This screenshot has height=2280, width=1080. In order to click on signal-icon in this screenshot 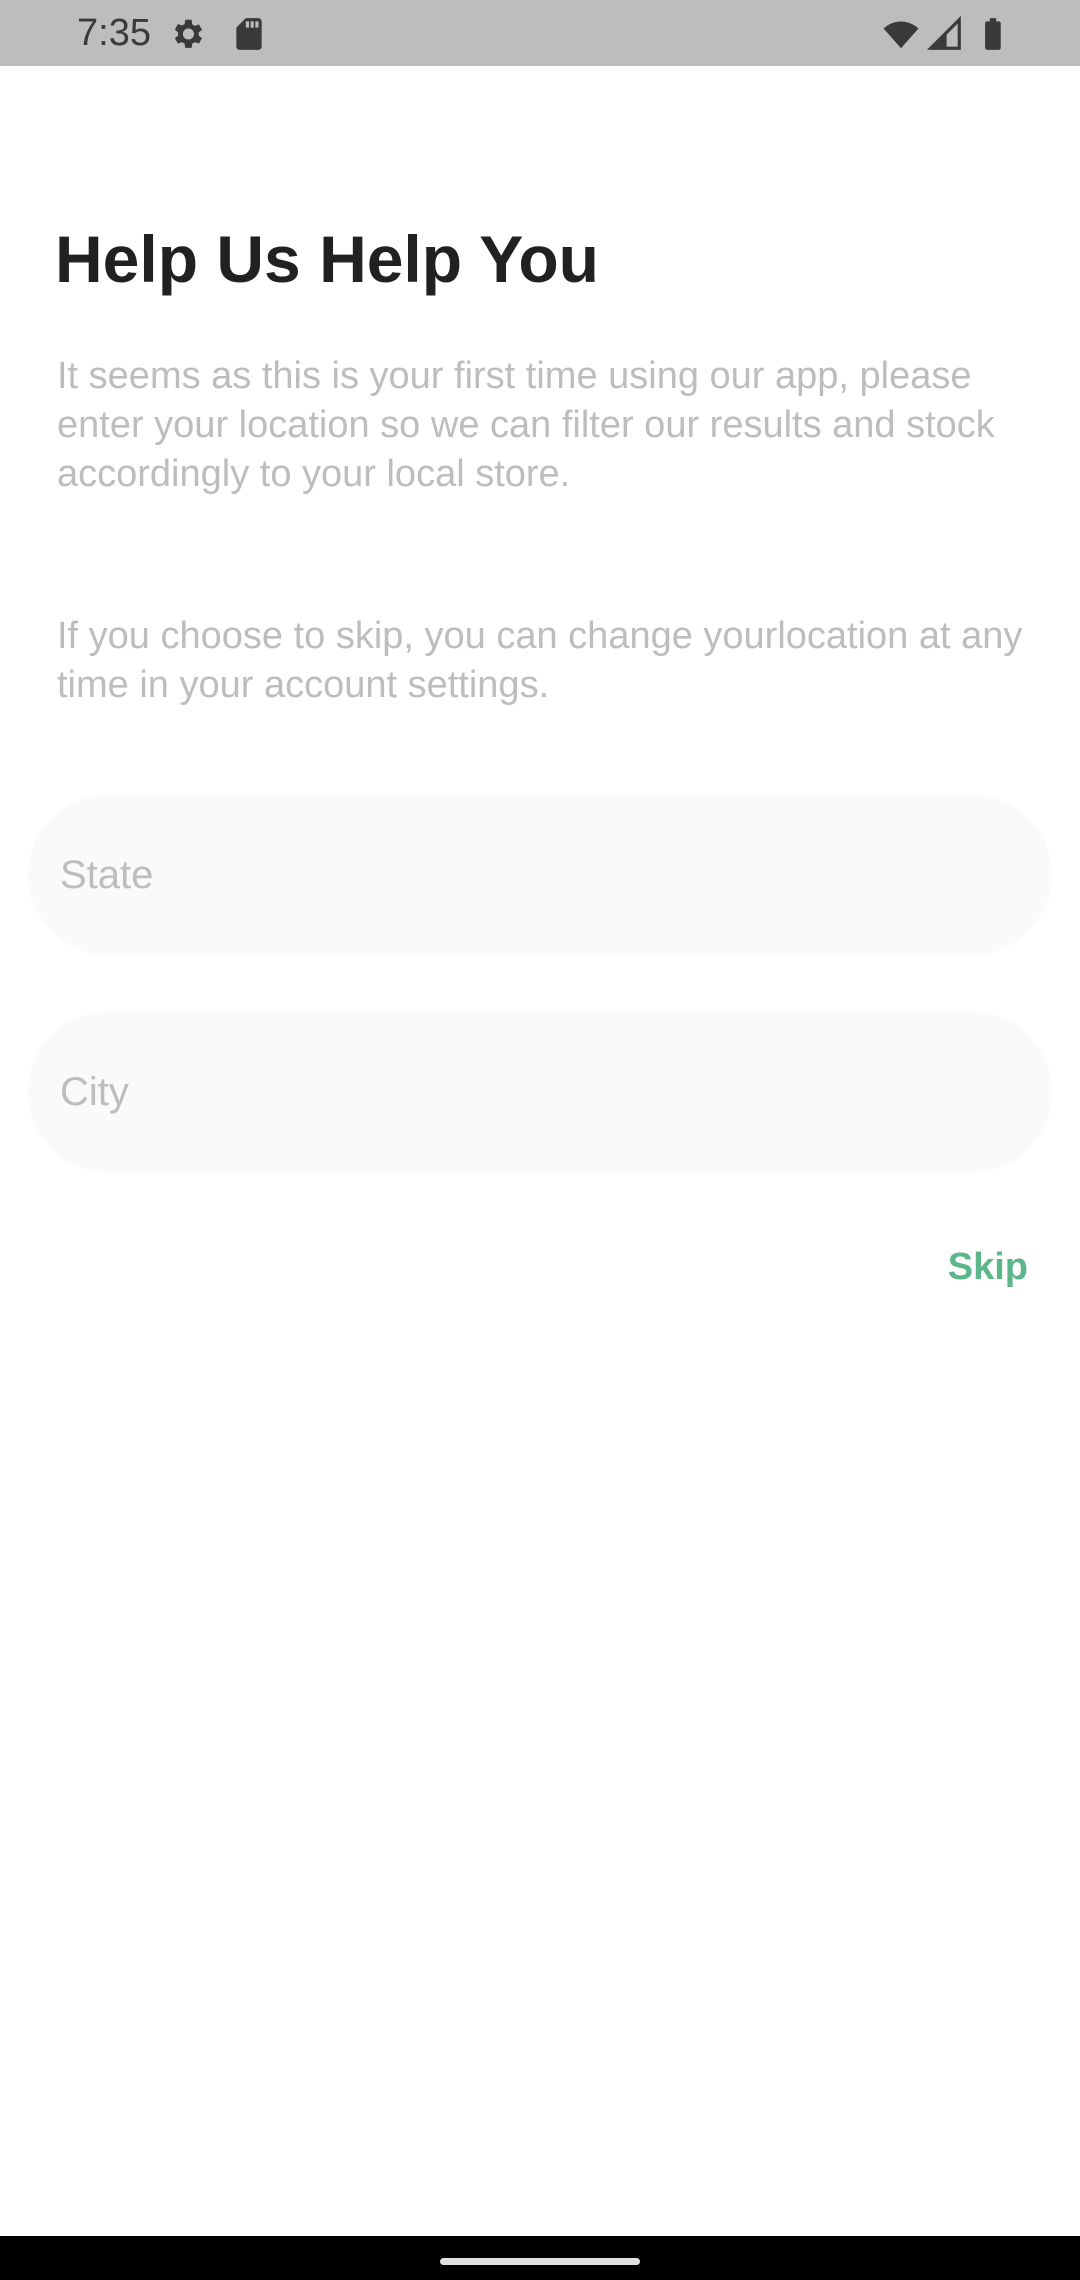, I will do `click(943, 32)`.